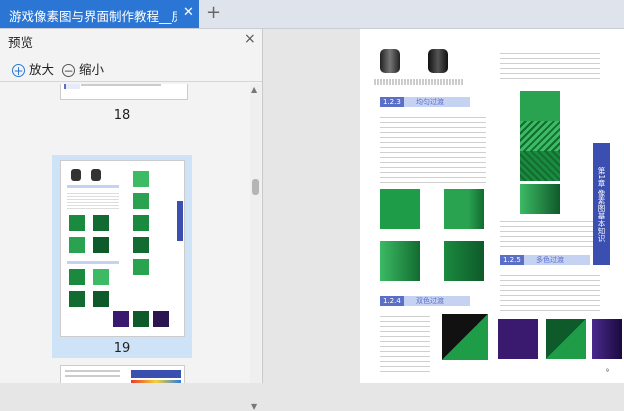 The image size is (624, 411). I want to click on section-header-1-2-5: 1.2.5 多色过渡, so click(545, 260).